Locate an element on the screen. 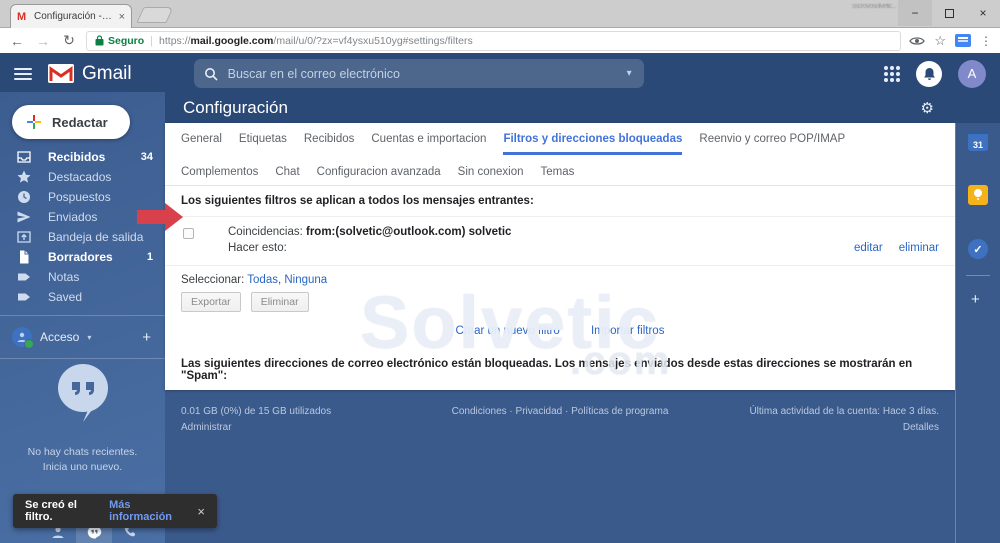  filter-select-row: Seleccionar: Todas, Ninguna is located at coordinates (254, 280).